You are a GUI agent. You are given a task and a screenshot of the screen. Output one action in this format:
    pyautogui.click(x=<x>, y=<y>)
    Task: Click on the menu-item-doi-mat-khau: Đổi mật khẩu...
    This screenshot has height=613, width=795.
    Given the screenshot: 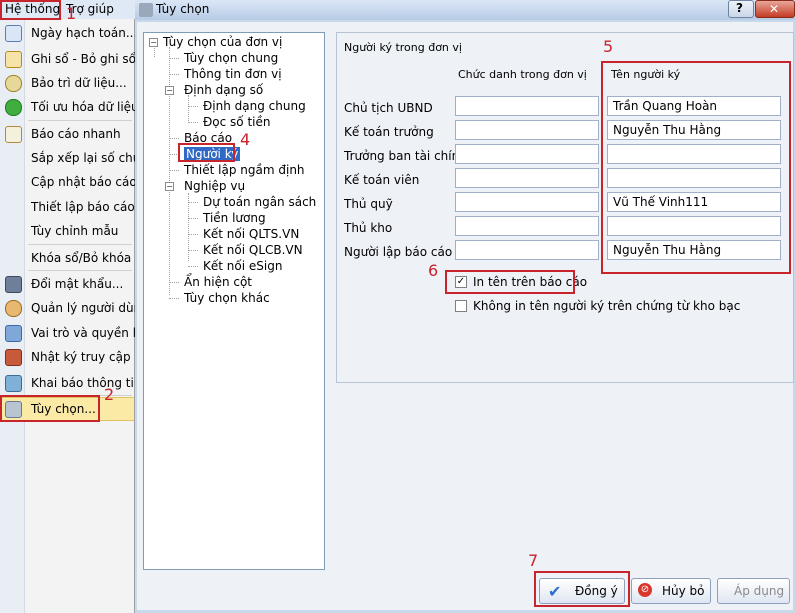 What is the action you would take?
    pyautogui.click(x=67, y=284)
    